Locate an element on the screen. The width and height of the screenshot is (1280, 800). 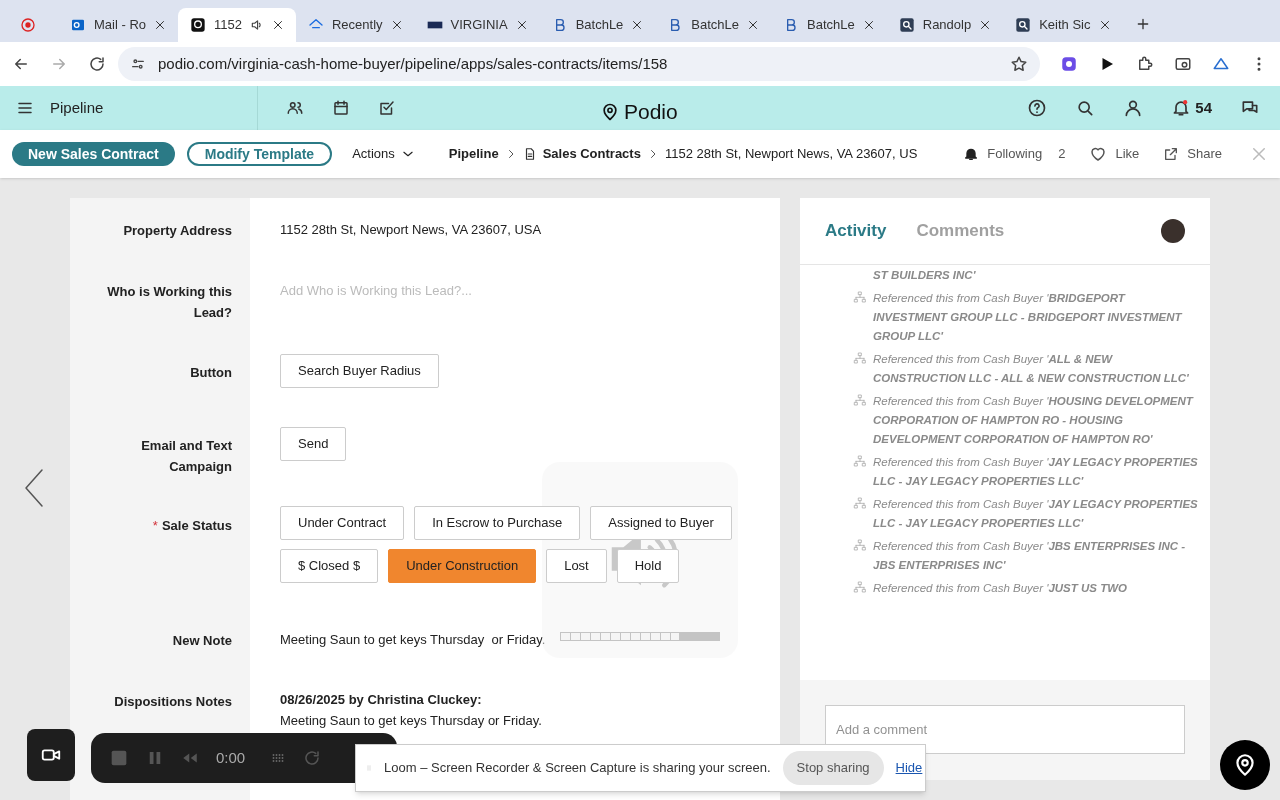
browser-tab: Recently is located at coordinates (355, 25).